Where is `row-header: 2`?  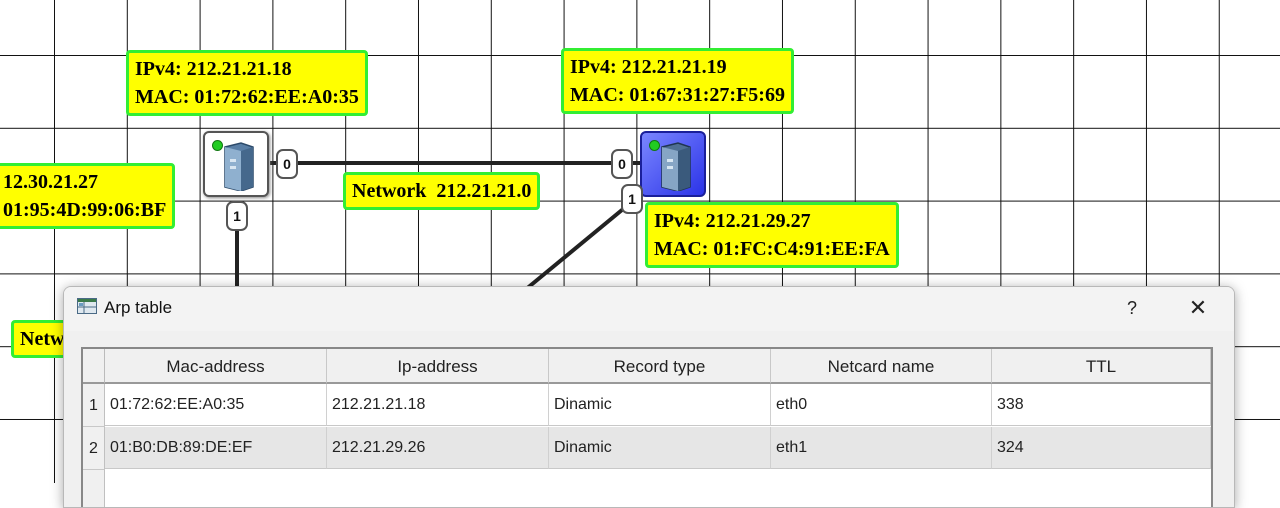 row-header: 2 is located at coordinates (94, 448).